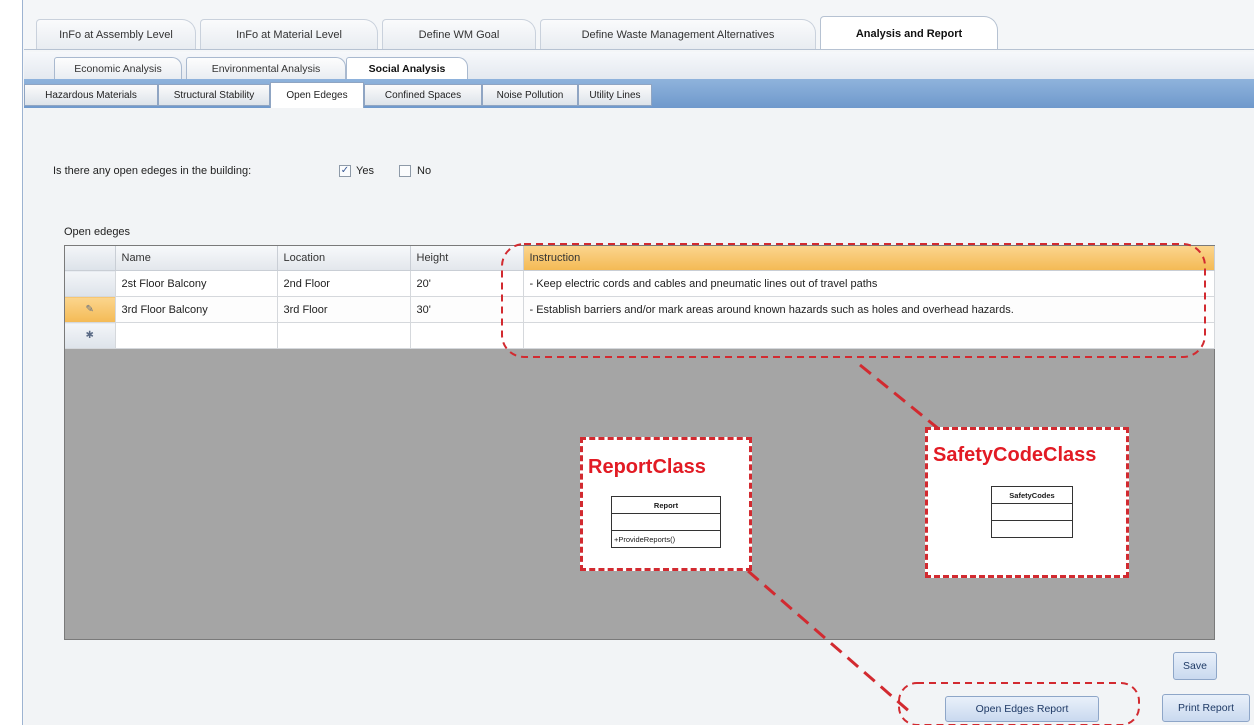 Image resolution: width=1254 pixels, height=725 pixels. Describe the element at coordinates (1032, 529) in the screenshot. I see `uml-methods` at that location.